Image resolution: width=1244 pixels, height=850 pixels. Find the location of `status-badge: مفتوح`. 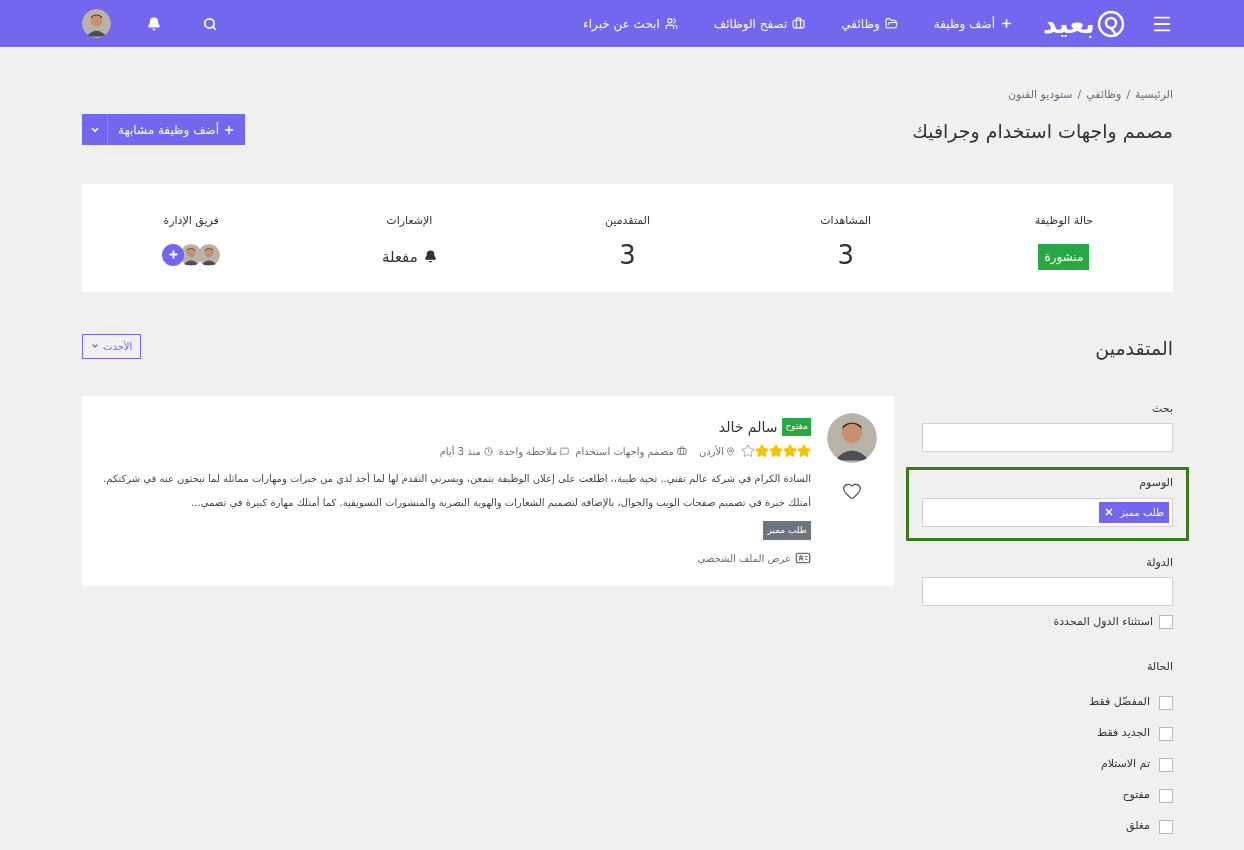

status-badge: مفتوح is located at coordinates (796, 427).